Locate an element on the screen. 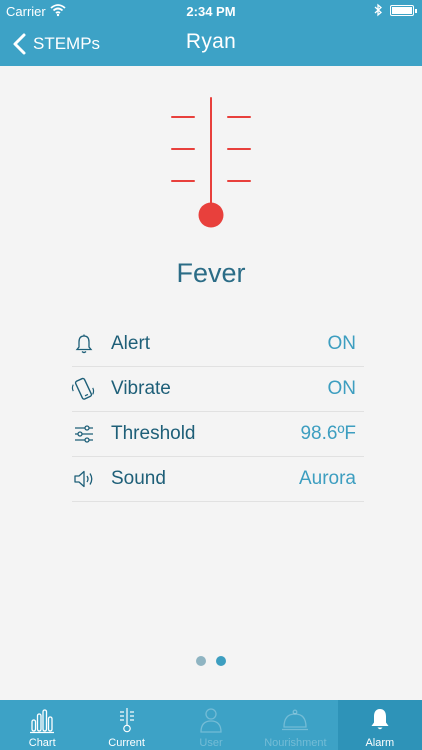  tab-user: User is located at coordinates (211, 725).